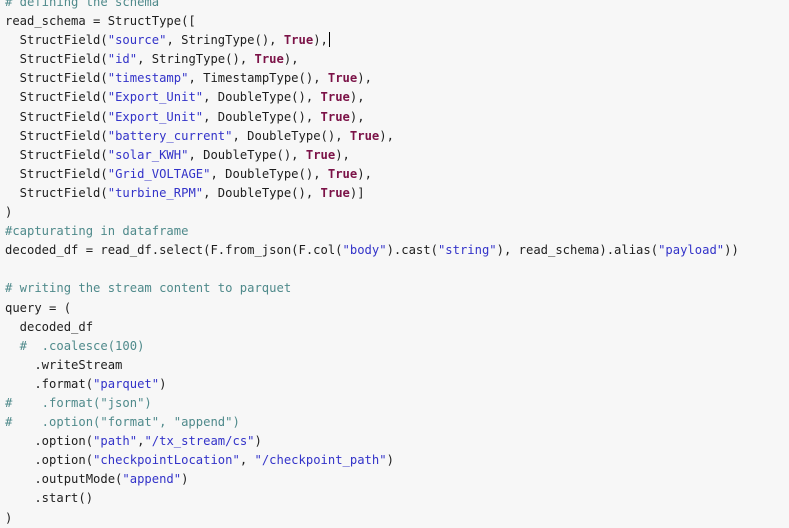  I want to click on code-string: "/checkpoint_path", so click(320, 460).